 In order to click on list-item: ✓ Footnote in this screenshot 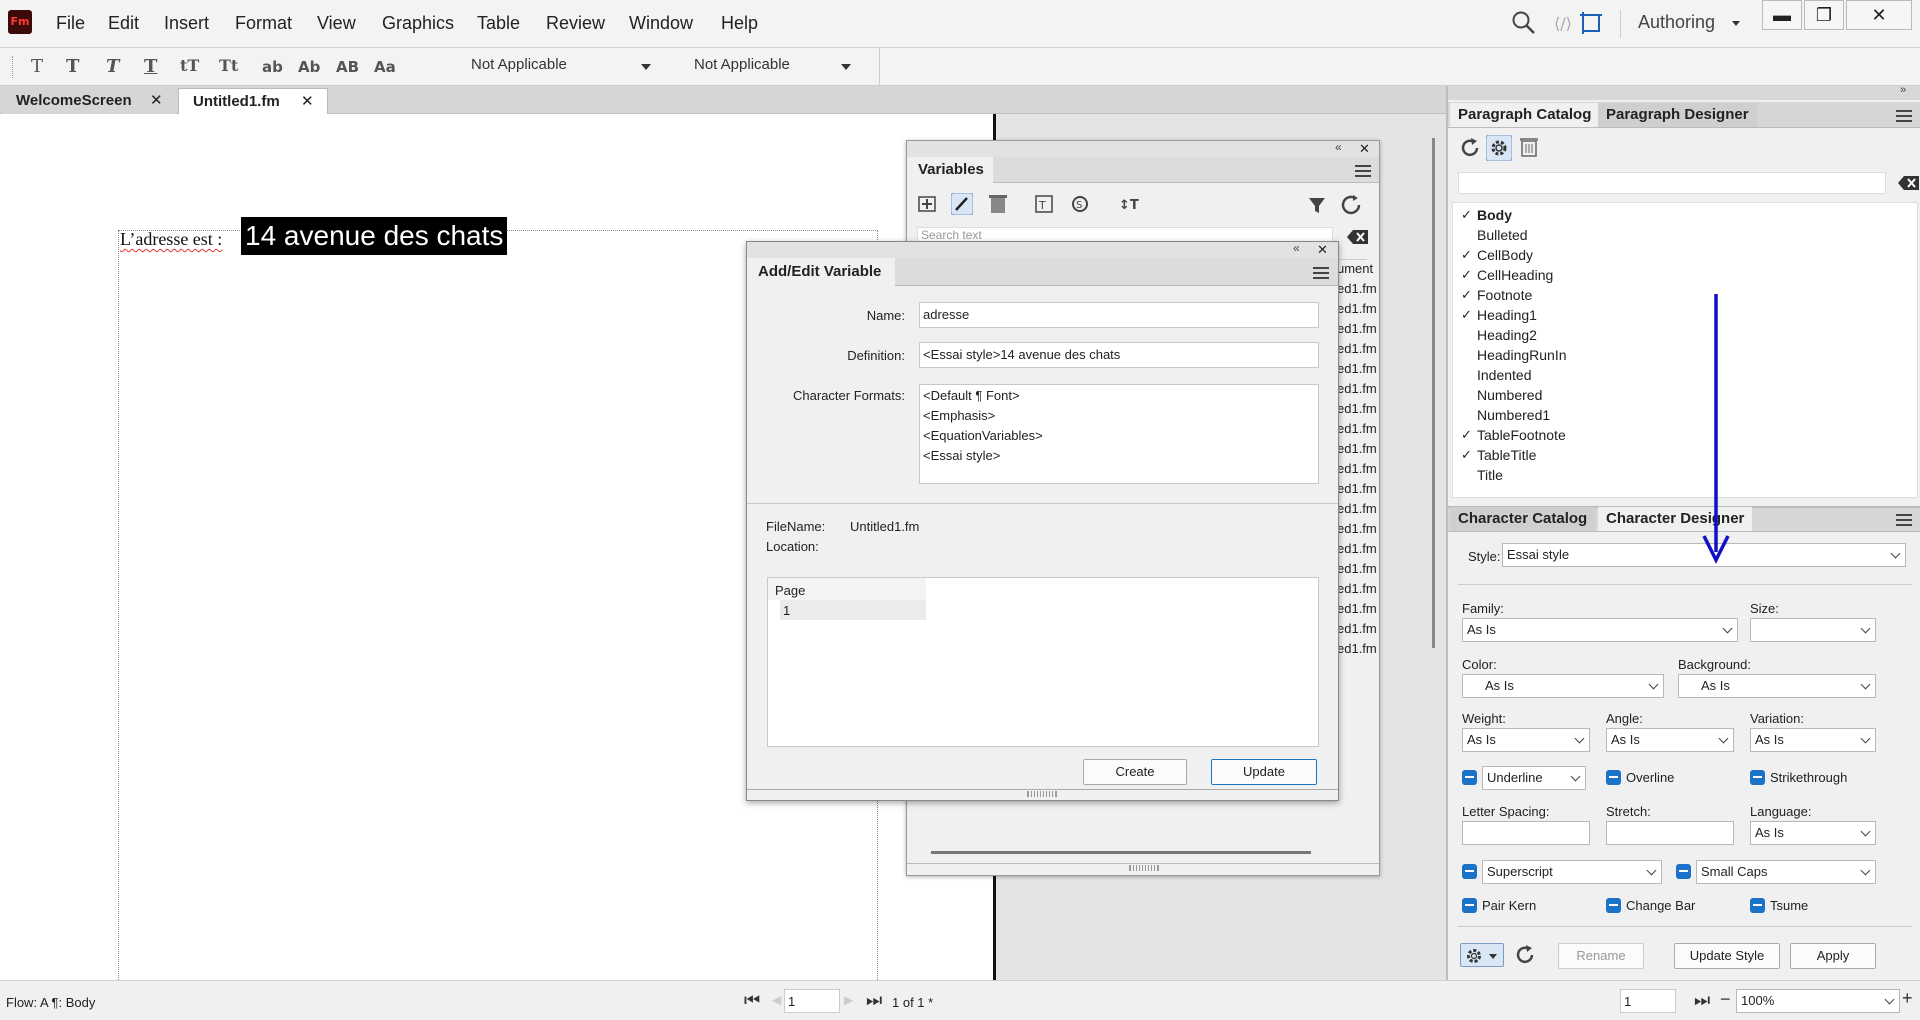, I will do `click(1683, 297)`.